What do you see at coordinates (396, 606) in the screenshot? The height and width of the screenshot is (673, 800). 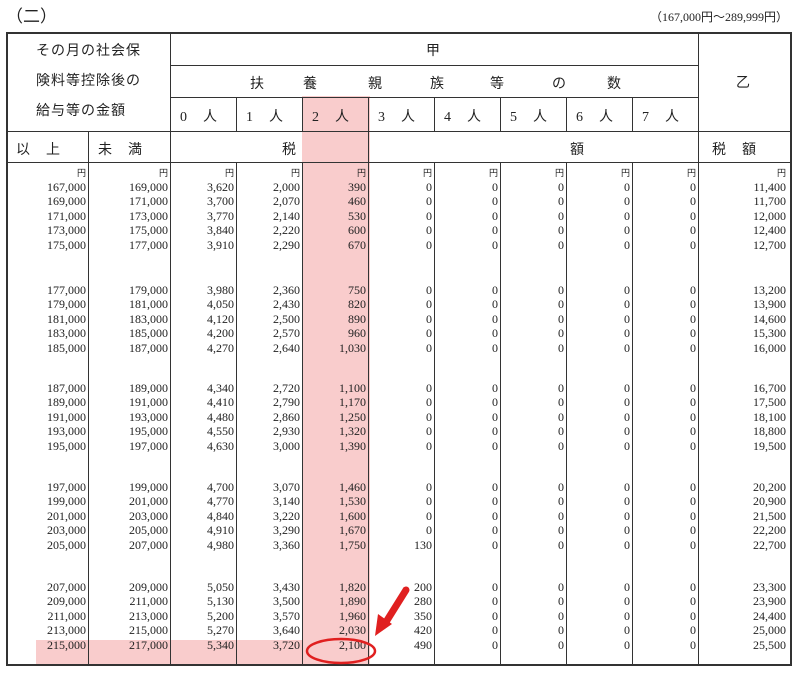 I see `arrow-shaft` at bounding box center [396, 606].